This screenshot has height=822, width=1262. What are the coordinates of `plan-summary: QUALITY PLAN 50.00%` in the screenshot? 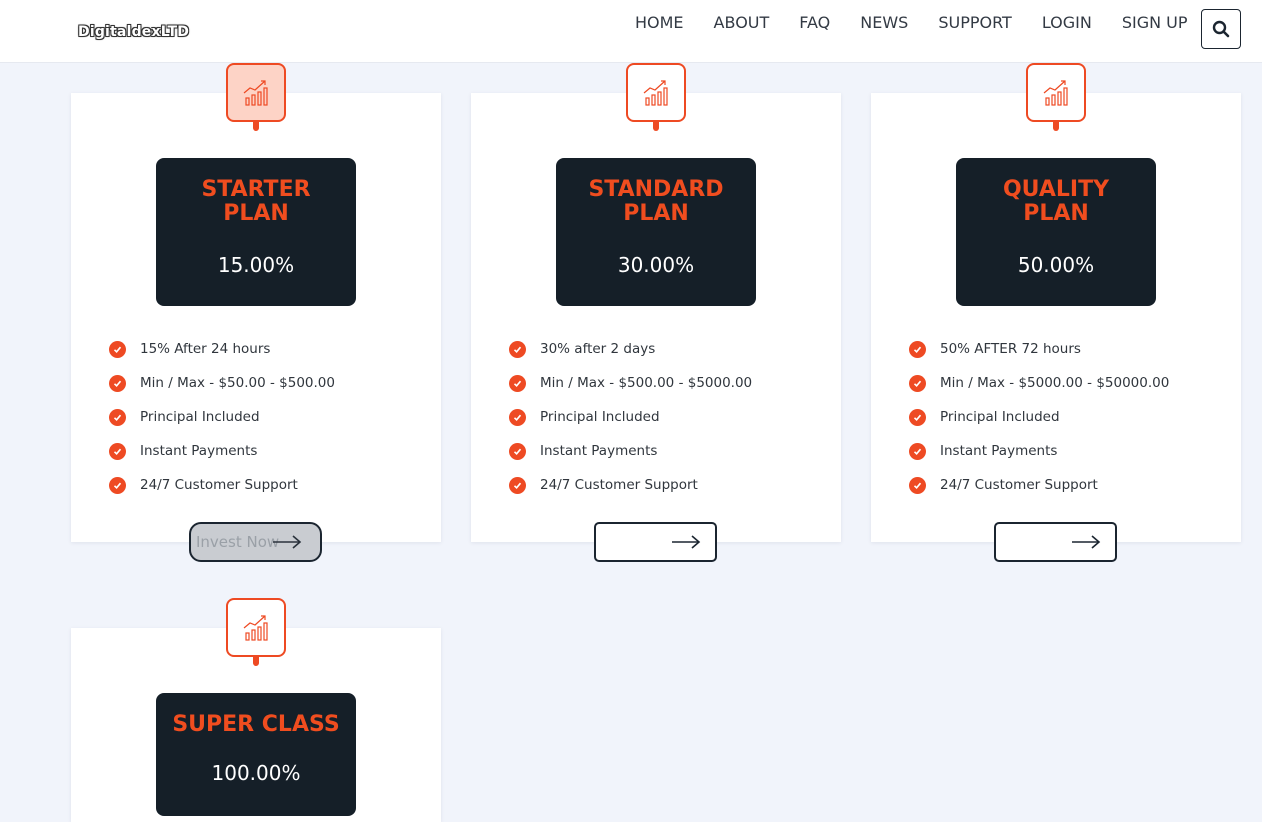 It's located at (1056, 232).